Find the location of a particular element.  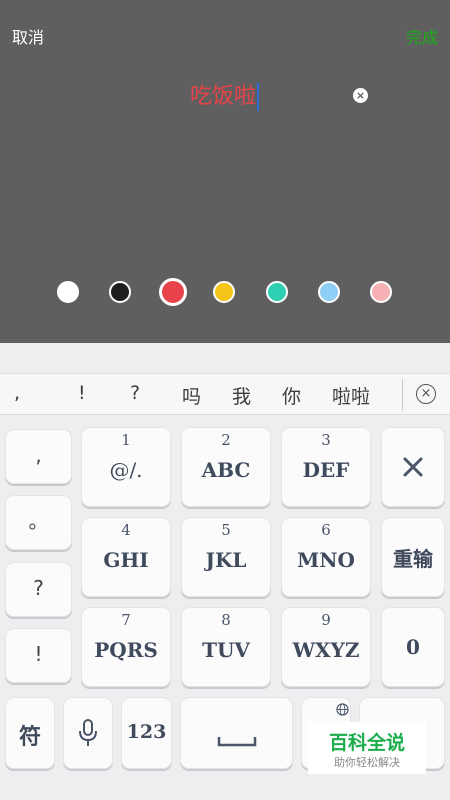

key-zero-label: 0 is located at coordinates (413, 647).